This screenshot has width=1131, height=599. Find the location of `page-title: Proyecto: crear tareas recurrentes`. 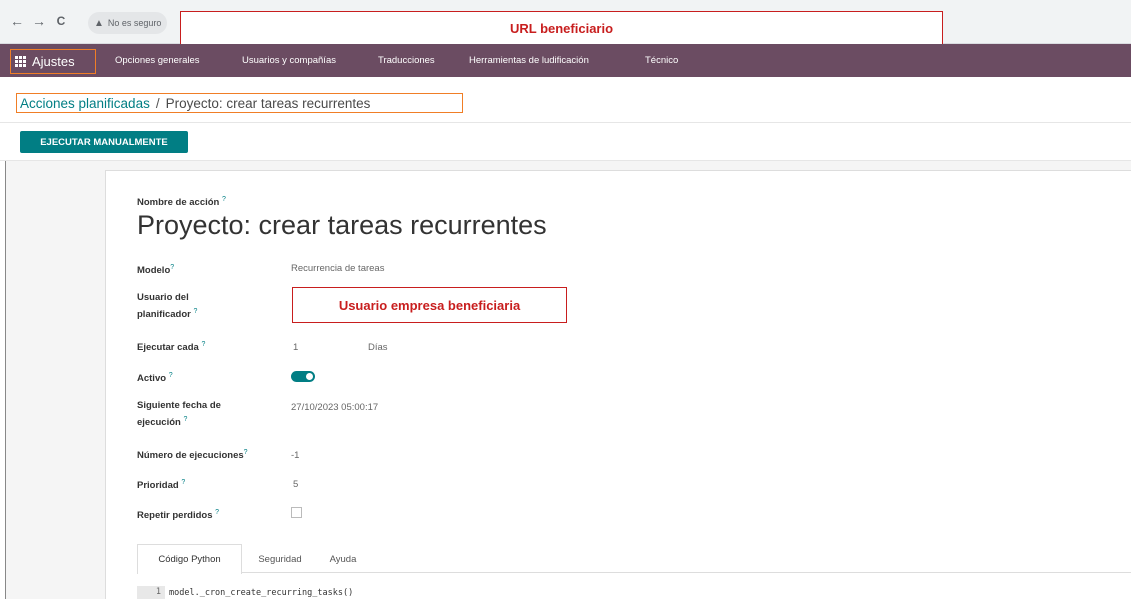

page-title: Proyecto: crear tareas recurrentes is located at coordinates (342, 225).